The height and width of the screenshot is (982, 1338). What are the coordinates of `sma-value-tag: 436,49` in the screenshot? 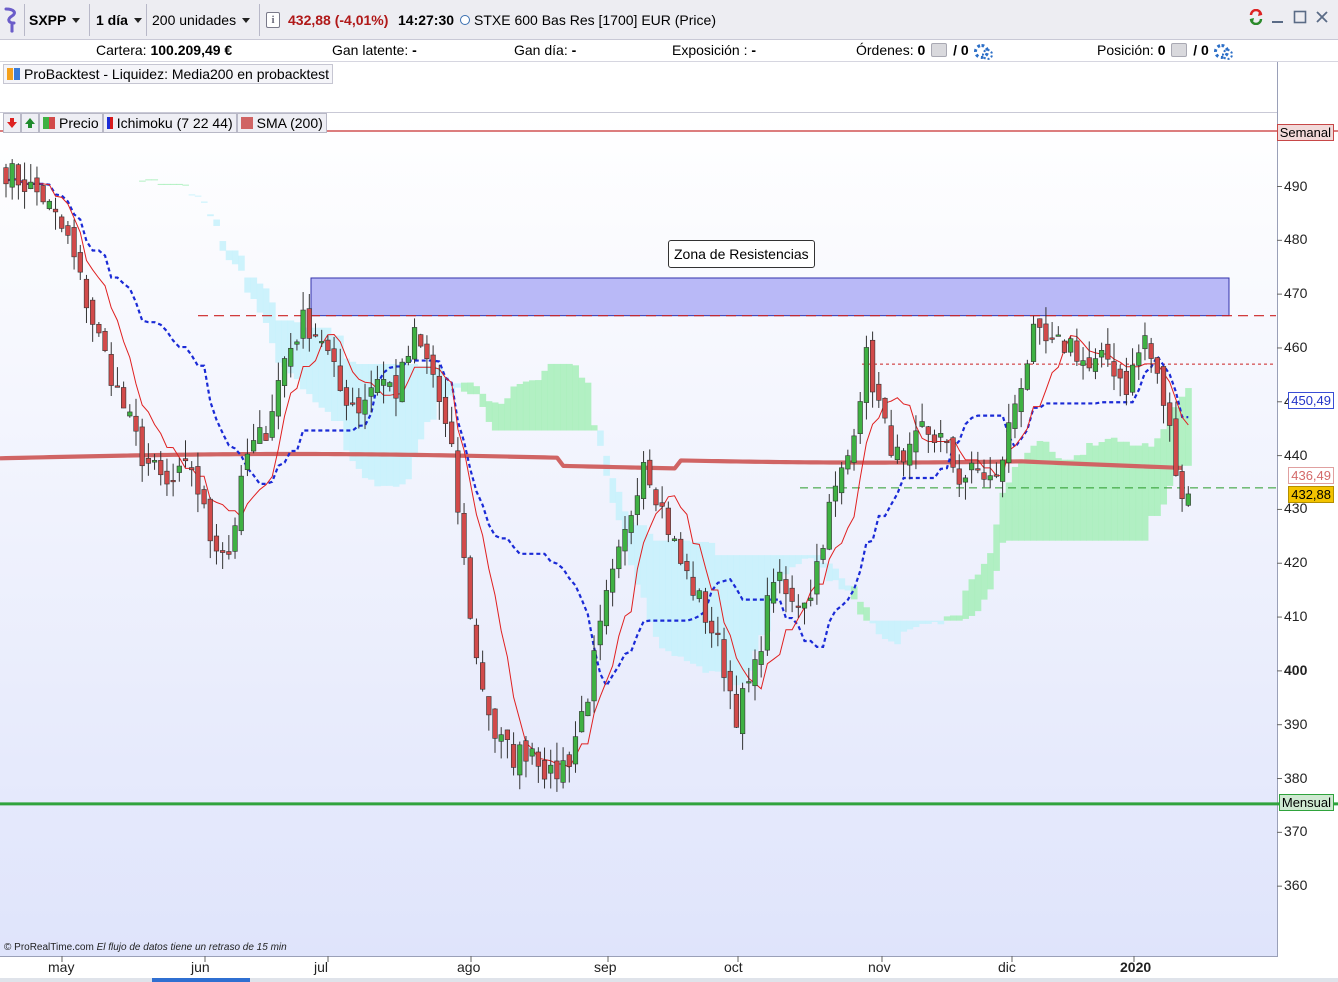 It's located at (1311, 475).